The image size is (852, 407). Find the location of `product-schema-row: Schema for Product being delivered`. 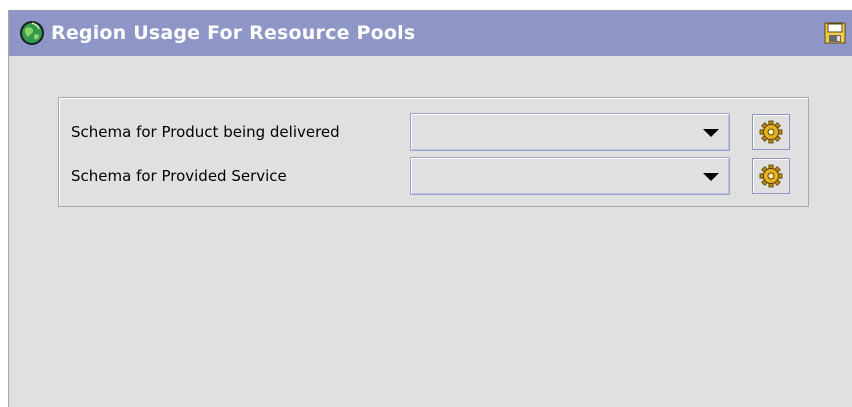

product-schema-row: Schema for Product being delivered is located at coordinates (433, 133).